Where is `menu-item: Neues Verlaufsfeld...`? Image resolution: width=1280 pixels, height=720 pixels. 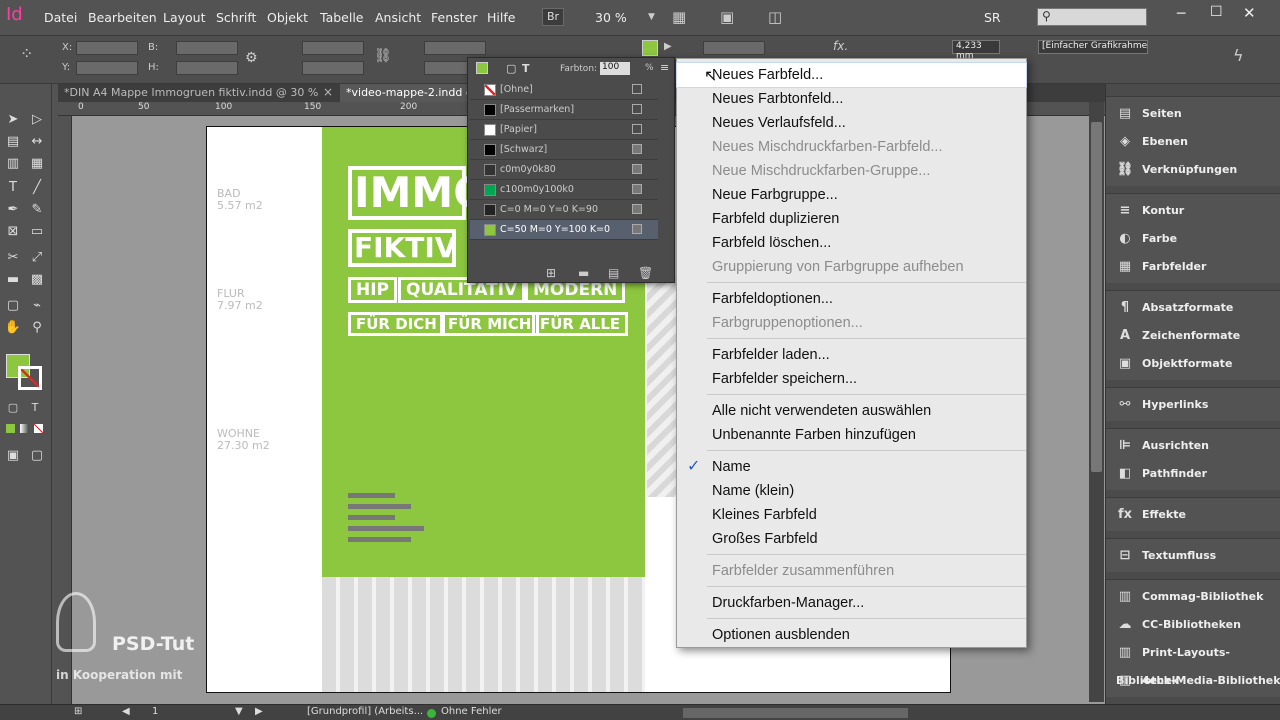
menu-item: Neues Verlaufsfeld... is located at coordinates (851, 123).